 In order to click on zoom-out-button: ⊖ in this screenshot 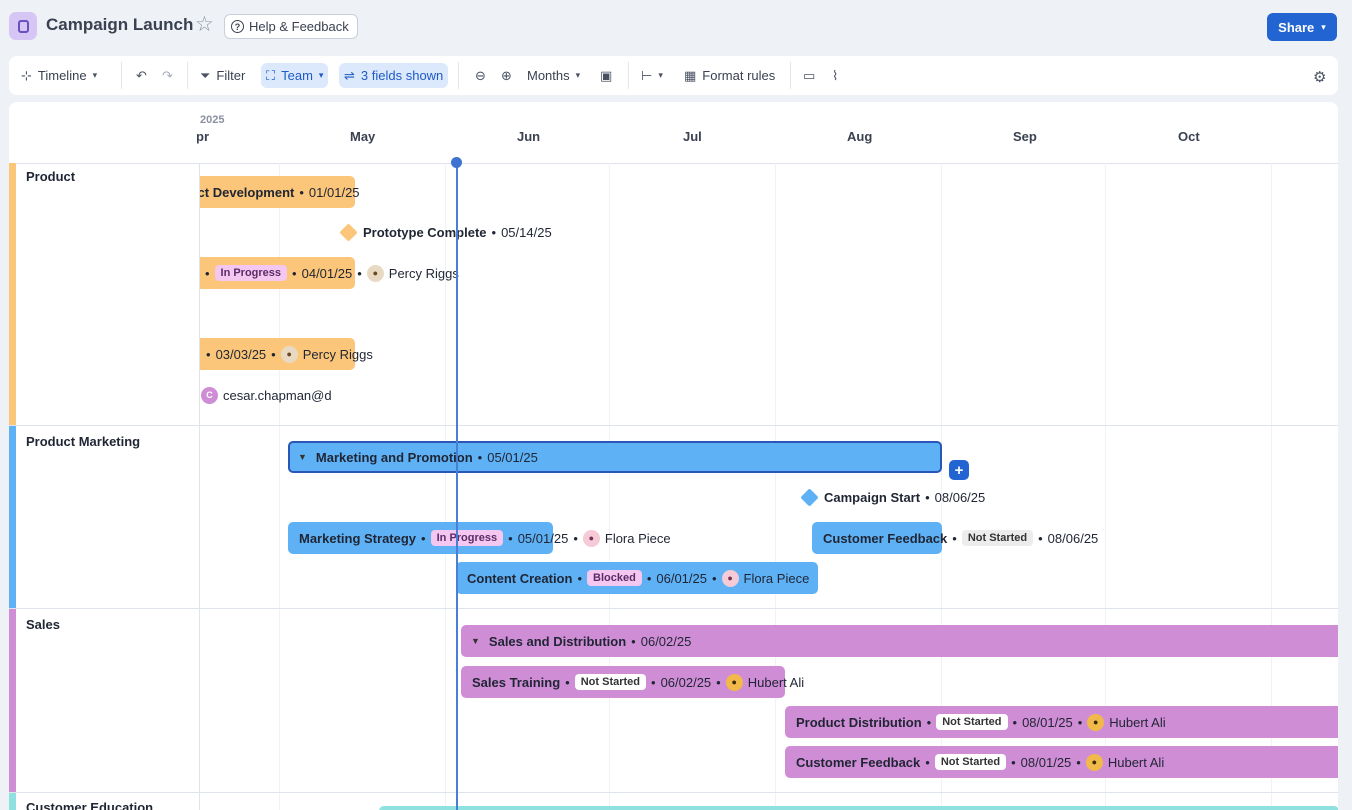, I will do `click(480, 75)`.